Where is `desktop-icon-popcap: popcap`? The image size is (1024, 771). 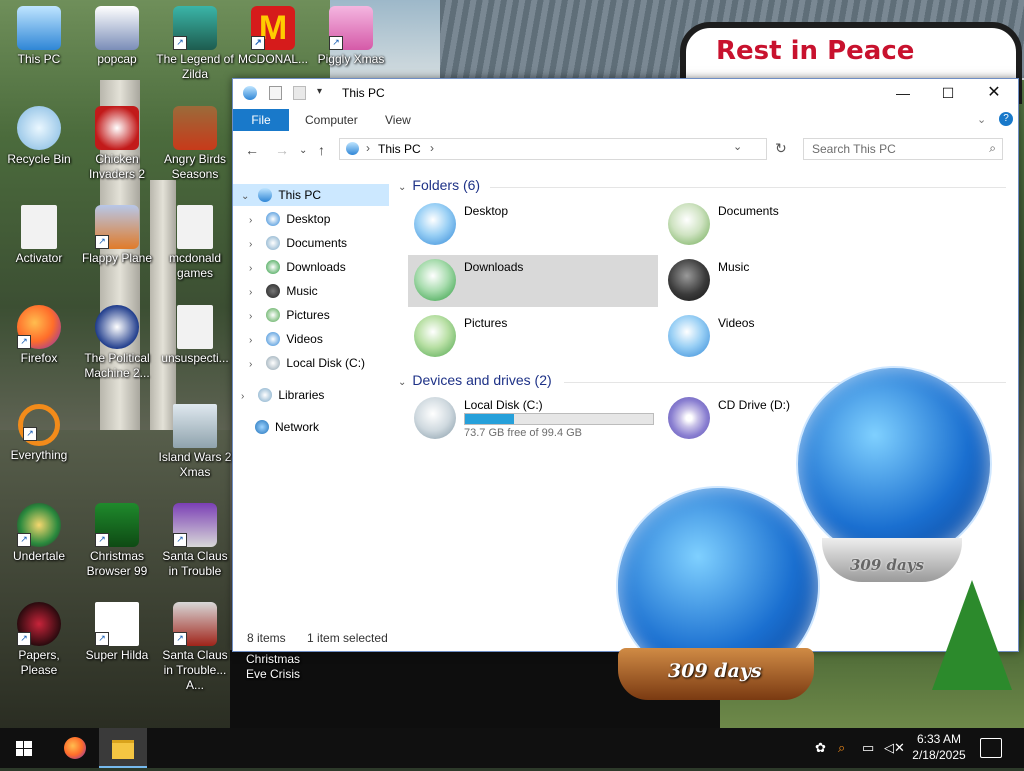 desktop-icon-popcap: popcap is located at coordinates (117, 36).